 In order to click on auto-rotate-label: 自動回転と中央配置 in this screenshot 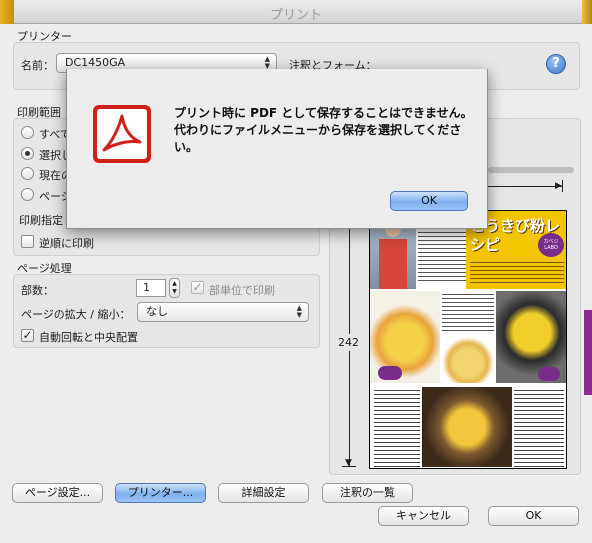, I will do `click(88, 337)`.